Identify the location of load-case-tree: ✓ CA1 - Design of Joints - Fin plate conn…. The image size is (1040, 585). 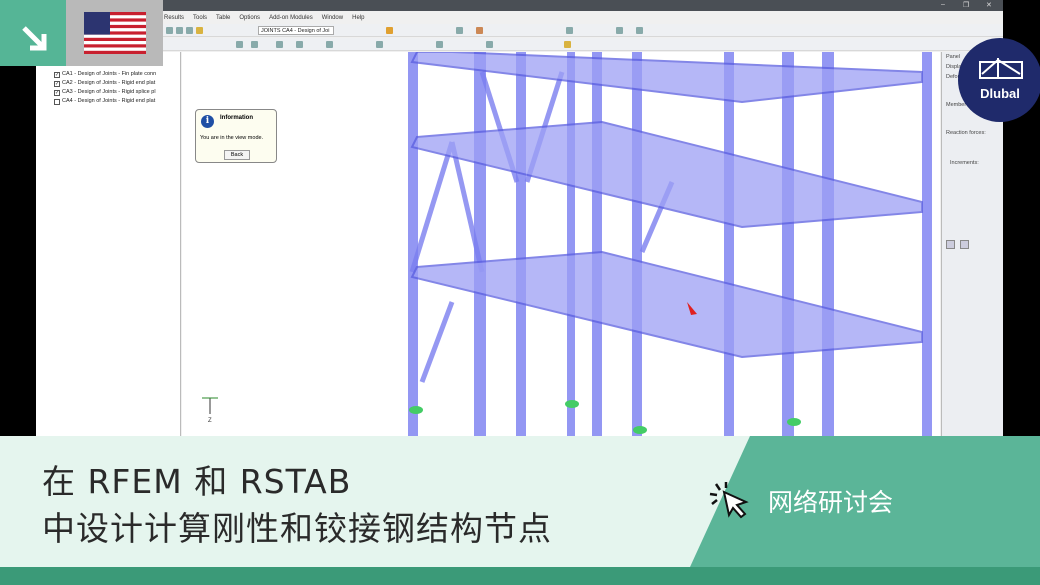
(105, 88).